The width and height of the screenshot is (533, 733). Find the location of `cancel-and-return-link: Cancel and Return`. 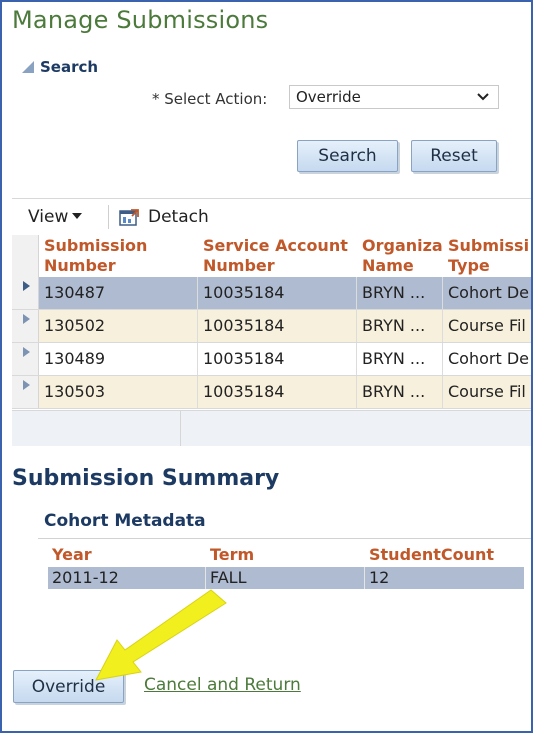

cancel-and-return-link: Cancel and Return is located at coordinates (222, 685).